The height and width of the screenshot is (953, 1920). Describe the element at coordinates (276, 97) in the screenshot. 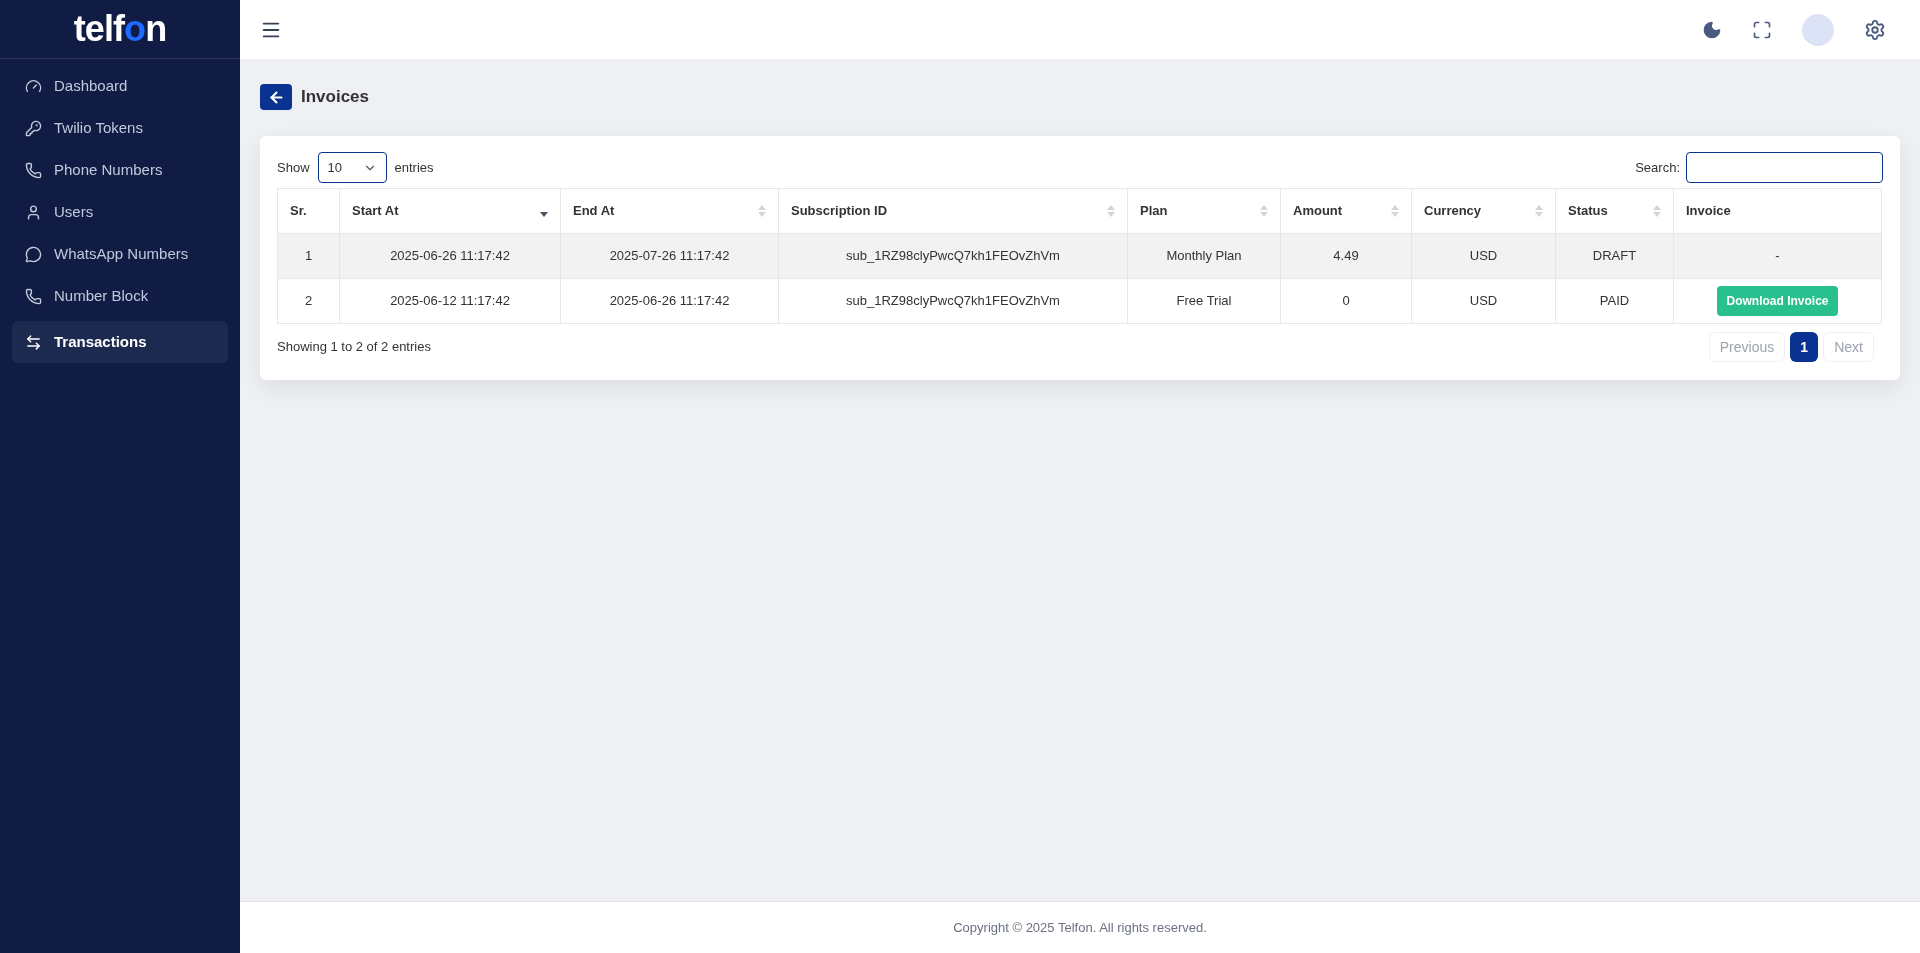

I see `back-button` at that location.